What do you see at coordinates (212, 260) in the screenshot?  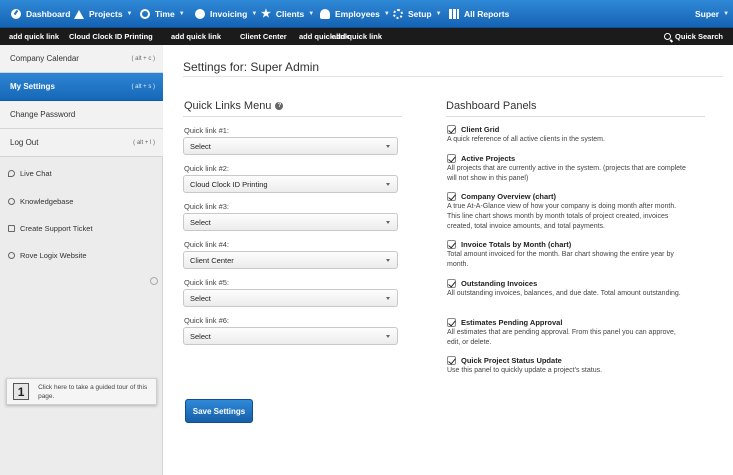 I see `select-value: Client Center` at bounding box center [212, 260].